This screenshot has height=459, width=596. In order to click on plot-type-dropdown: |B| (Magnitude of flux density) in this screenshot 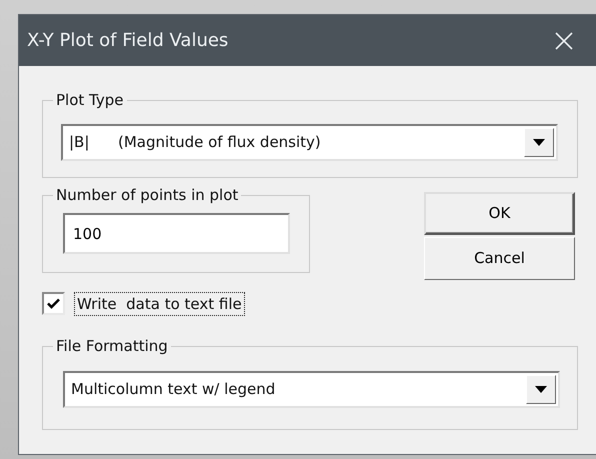, I will do `click(309, 142)`.